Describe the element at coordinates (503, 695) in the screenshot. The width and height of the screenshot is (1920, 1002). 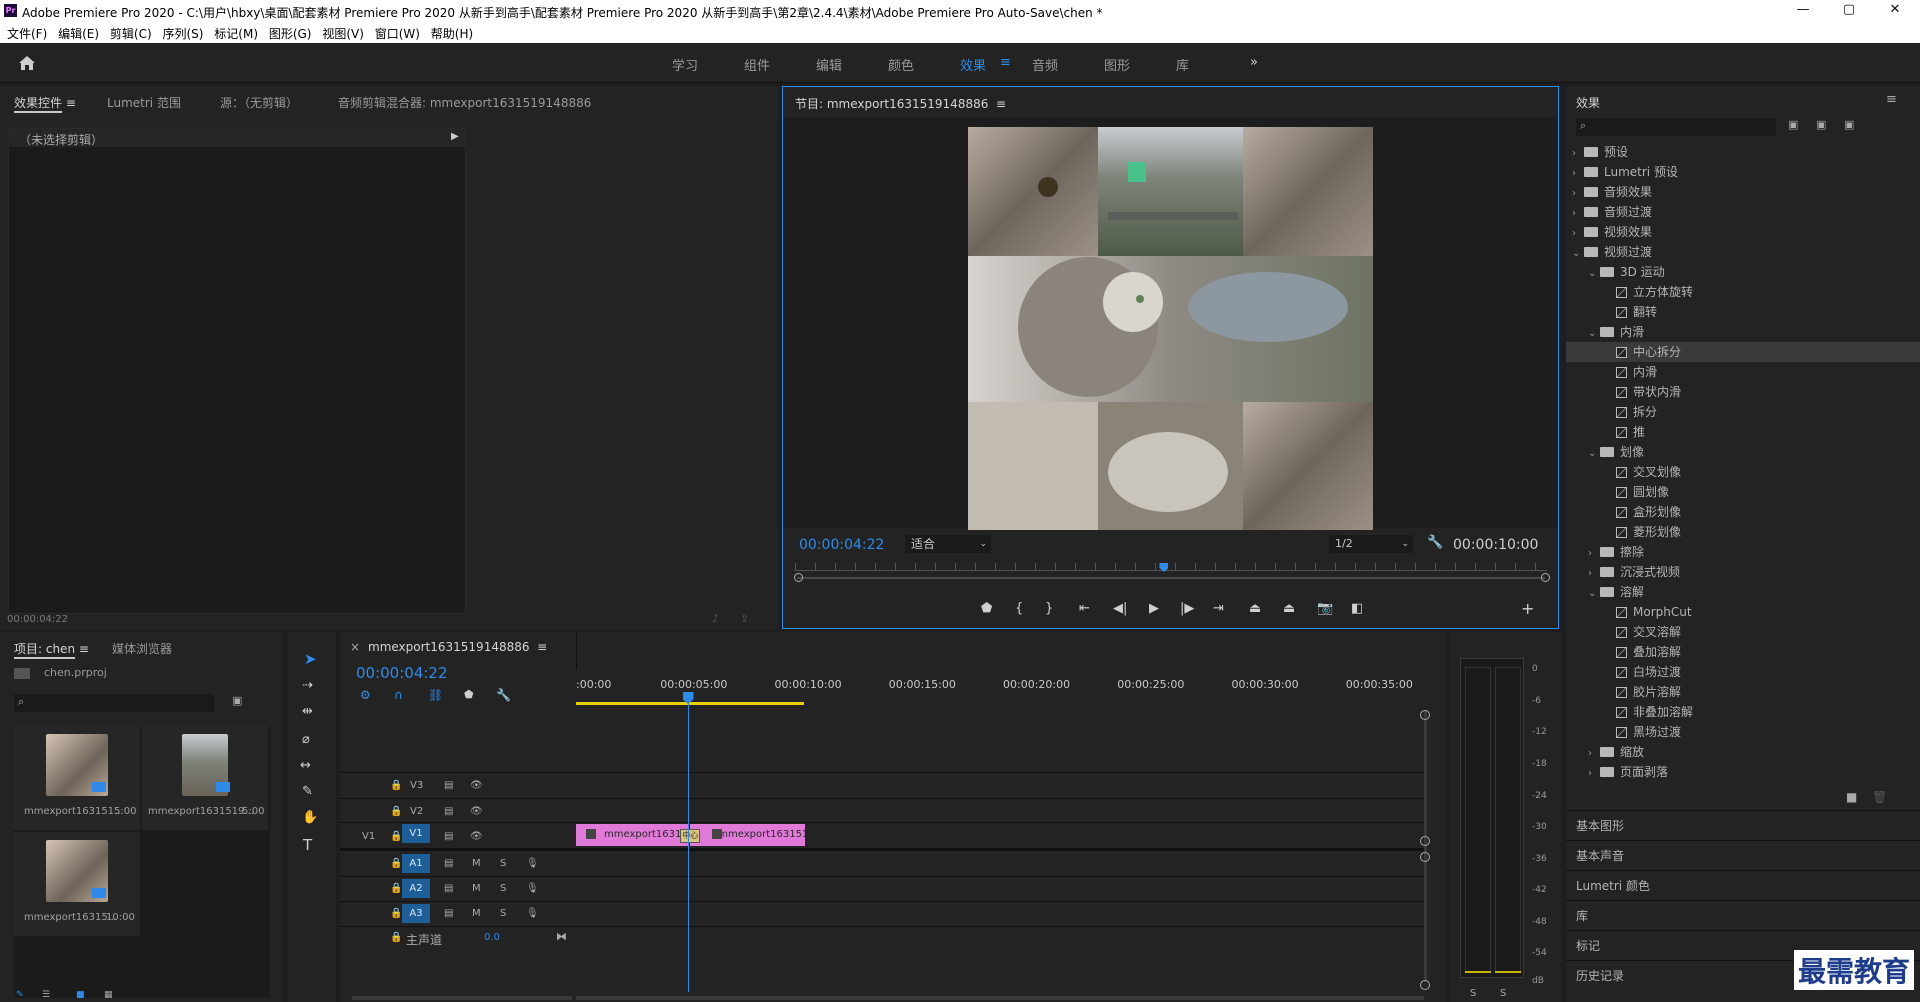
I see `timeline-settings-wrench-icon: 🔧` at that location.